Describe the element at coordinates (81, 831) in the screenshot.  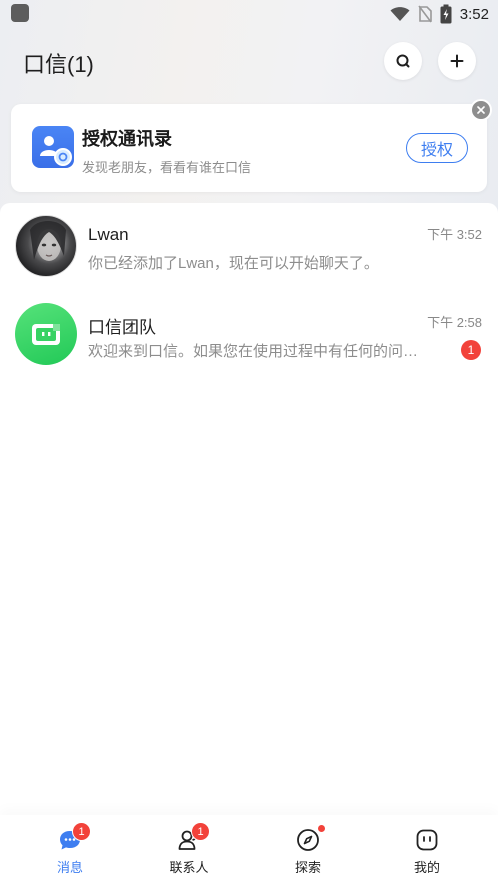
I see `messages-badge: 1` at that location.